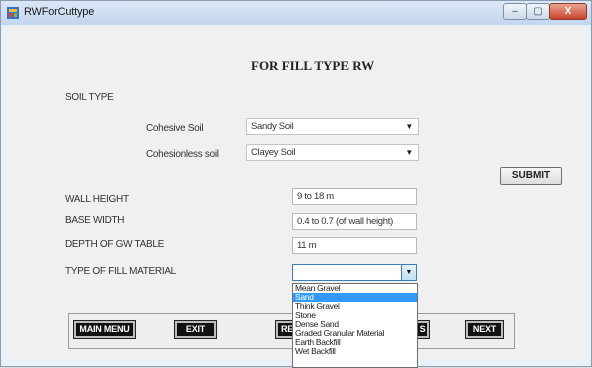  Describe the element at coordinates (531, 176) in the screenshot. I see `submit-button: SUBMIT` at that location.